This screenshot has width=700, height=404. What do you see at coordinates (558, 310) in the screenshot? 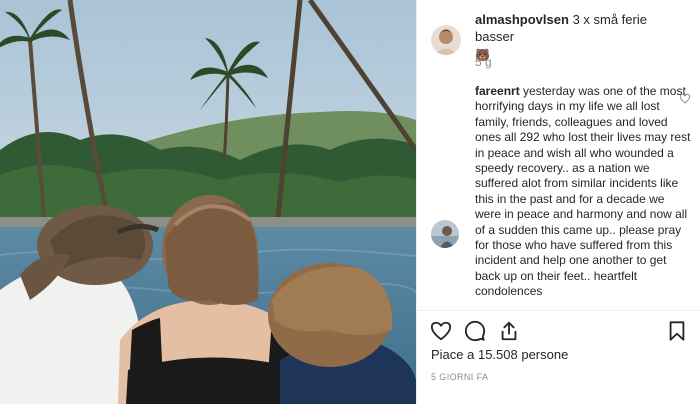
I see `actions-divider` at bounding box center [558, 310].